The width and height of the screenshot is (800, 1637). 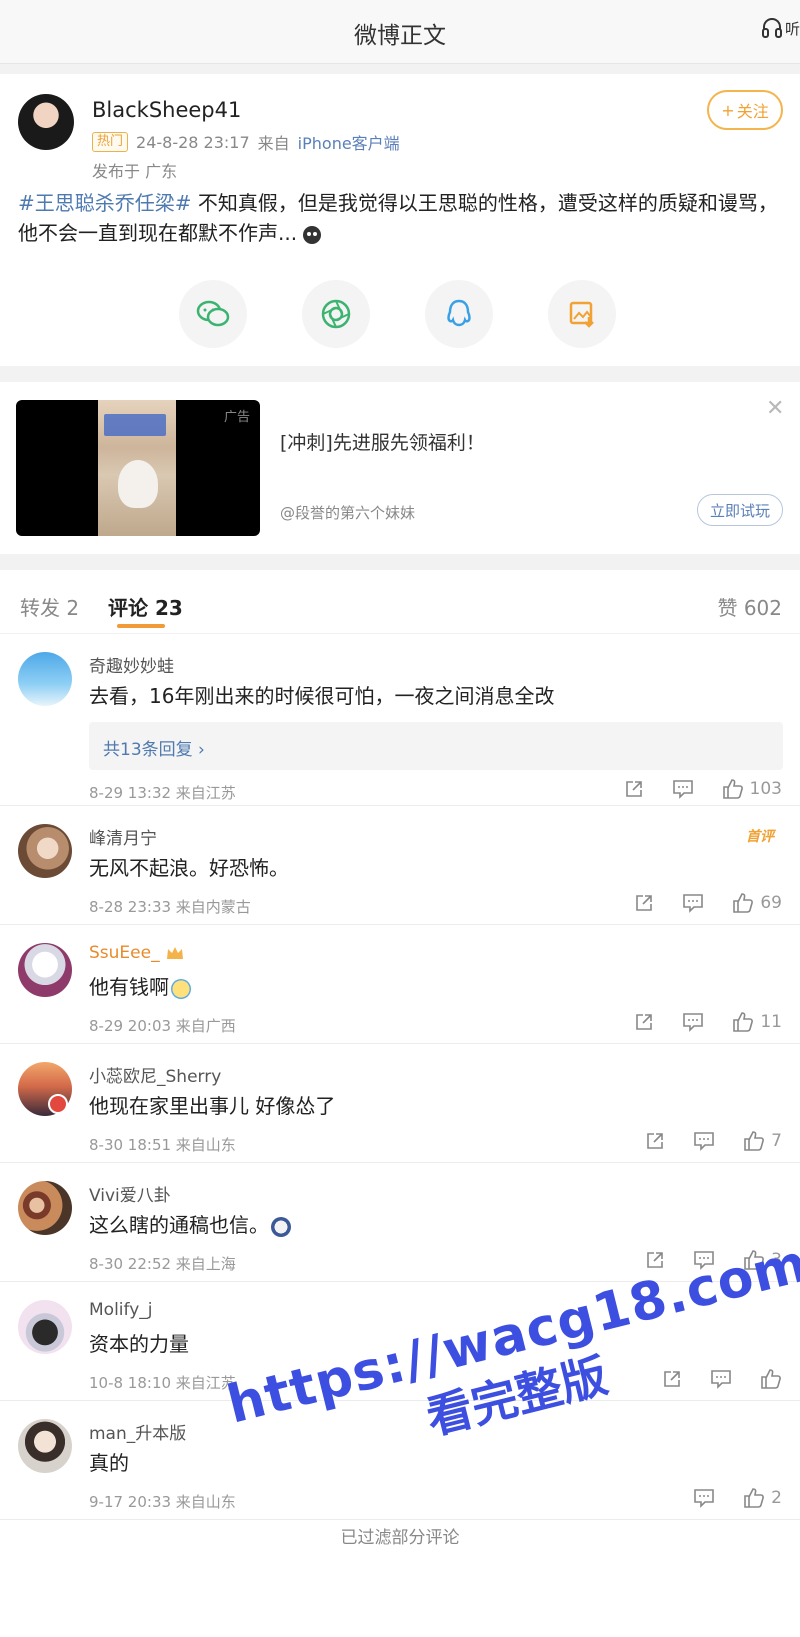 I want to click on ad-thumbnail: 广告, so click(x=138, y=468).